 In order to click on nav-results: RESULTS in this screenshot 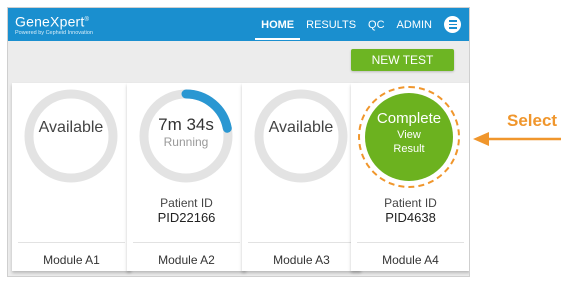, I will do `click(331, 25)`.